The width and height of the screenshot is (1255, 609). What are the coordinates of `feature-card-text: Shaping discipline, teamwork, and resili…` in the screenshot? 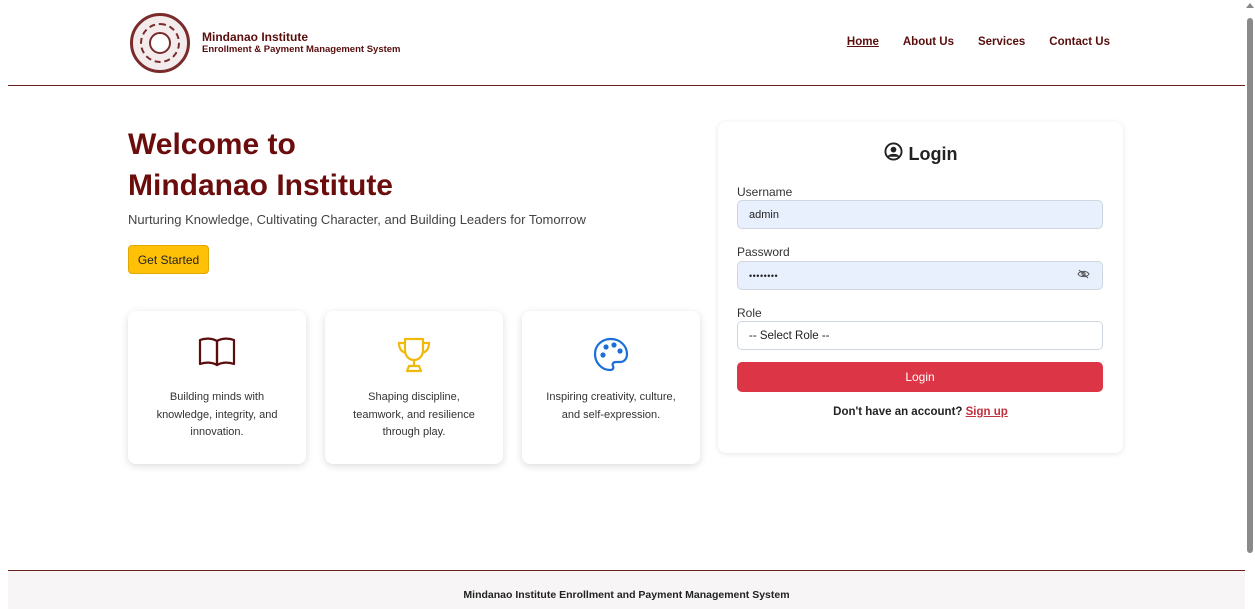 It's located at (414, 414).